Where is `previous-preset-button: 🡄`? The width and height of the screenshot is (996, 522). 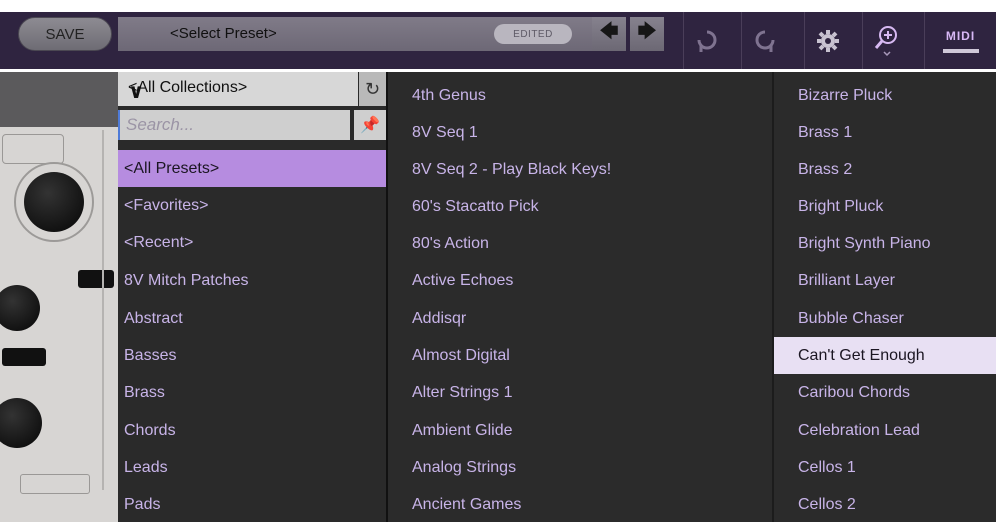 previous-preset-button: 🡄 is located at coordinates (609, 34).